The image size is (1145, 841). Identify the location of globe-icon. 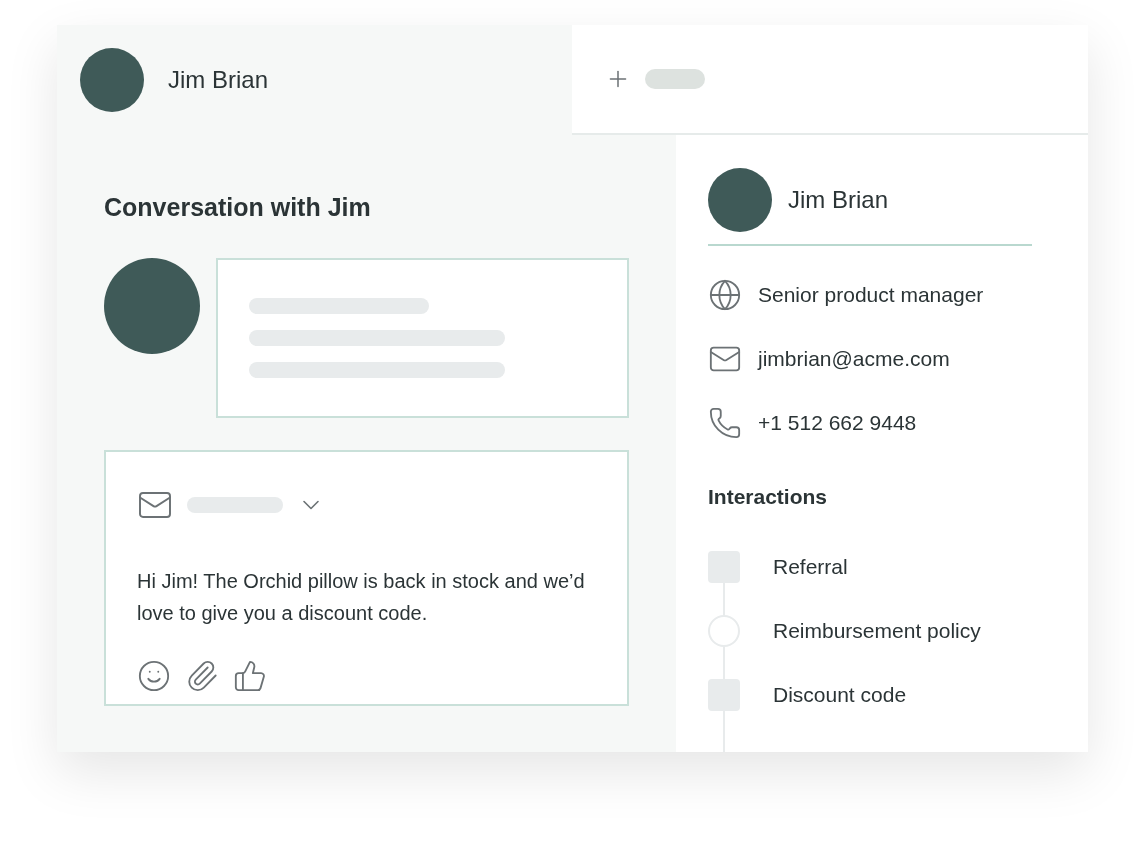
(725, 295).